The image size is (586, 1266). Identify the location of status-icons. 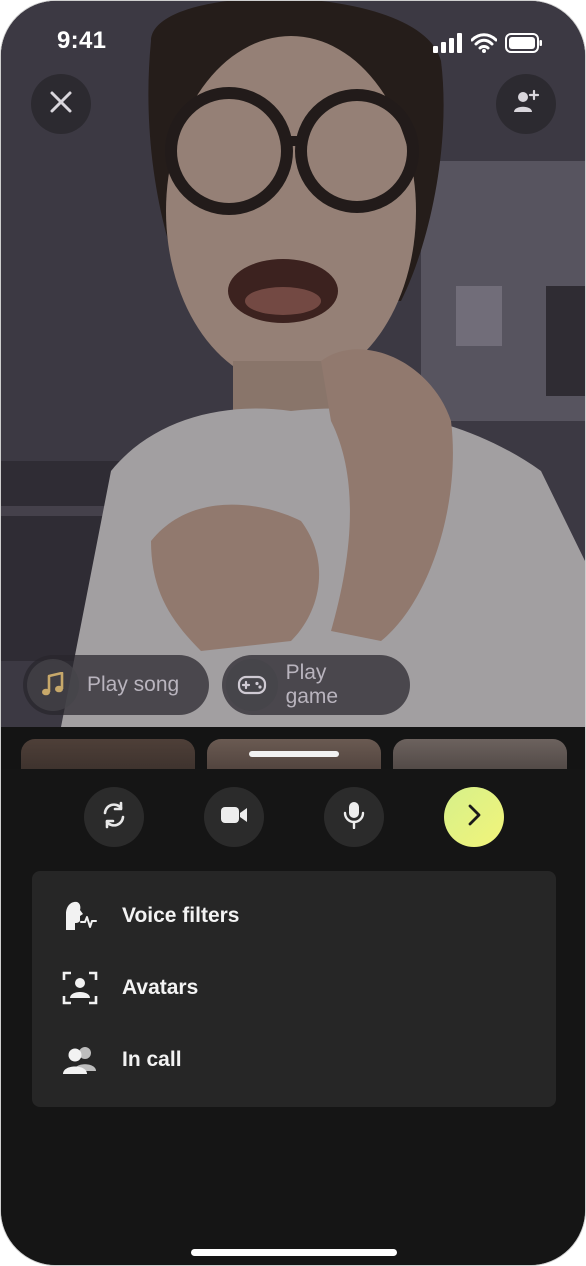
(488, 45).